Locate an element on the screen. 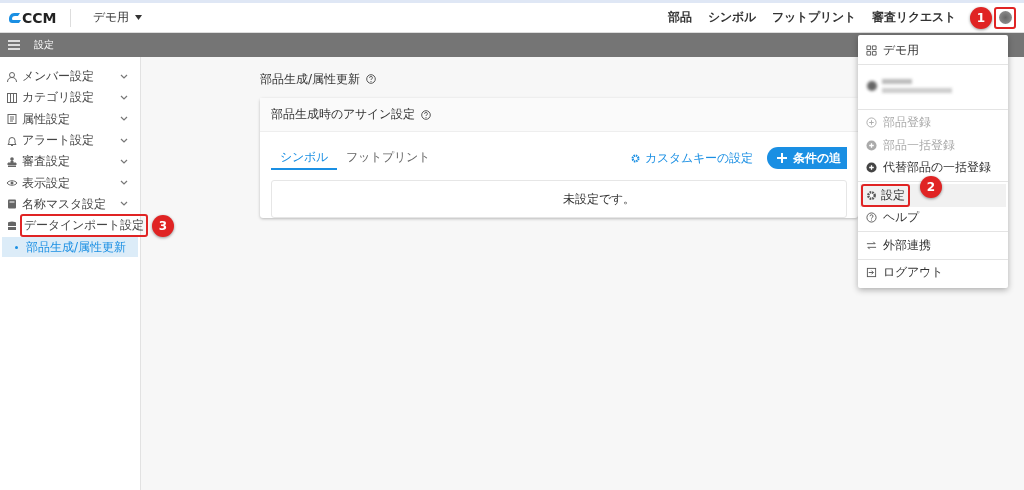 Image resolution: width=1024 pixels, height=490 pixels. person-icon is located at coordinates (12, 76).